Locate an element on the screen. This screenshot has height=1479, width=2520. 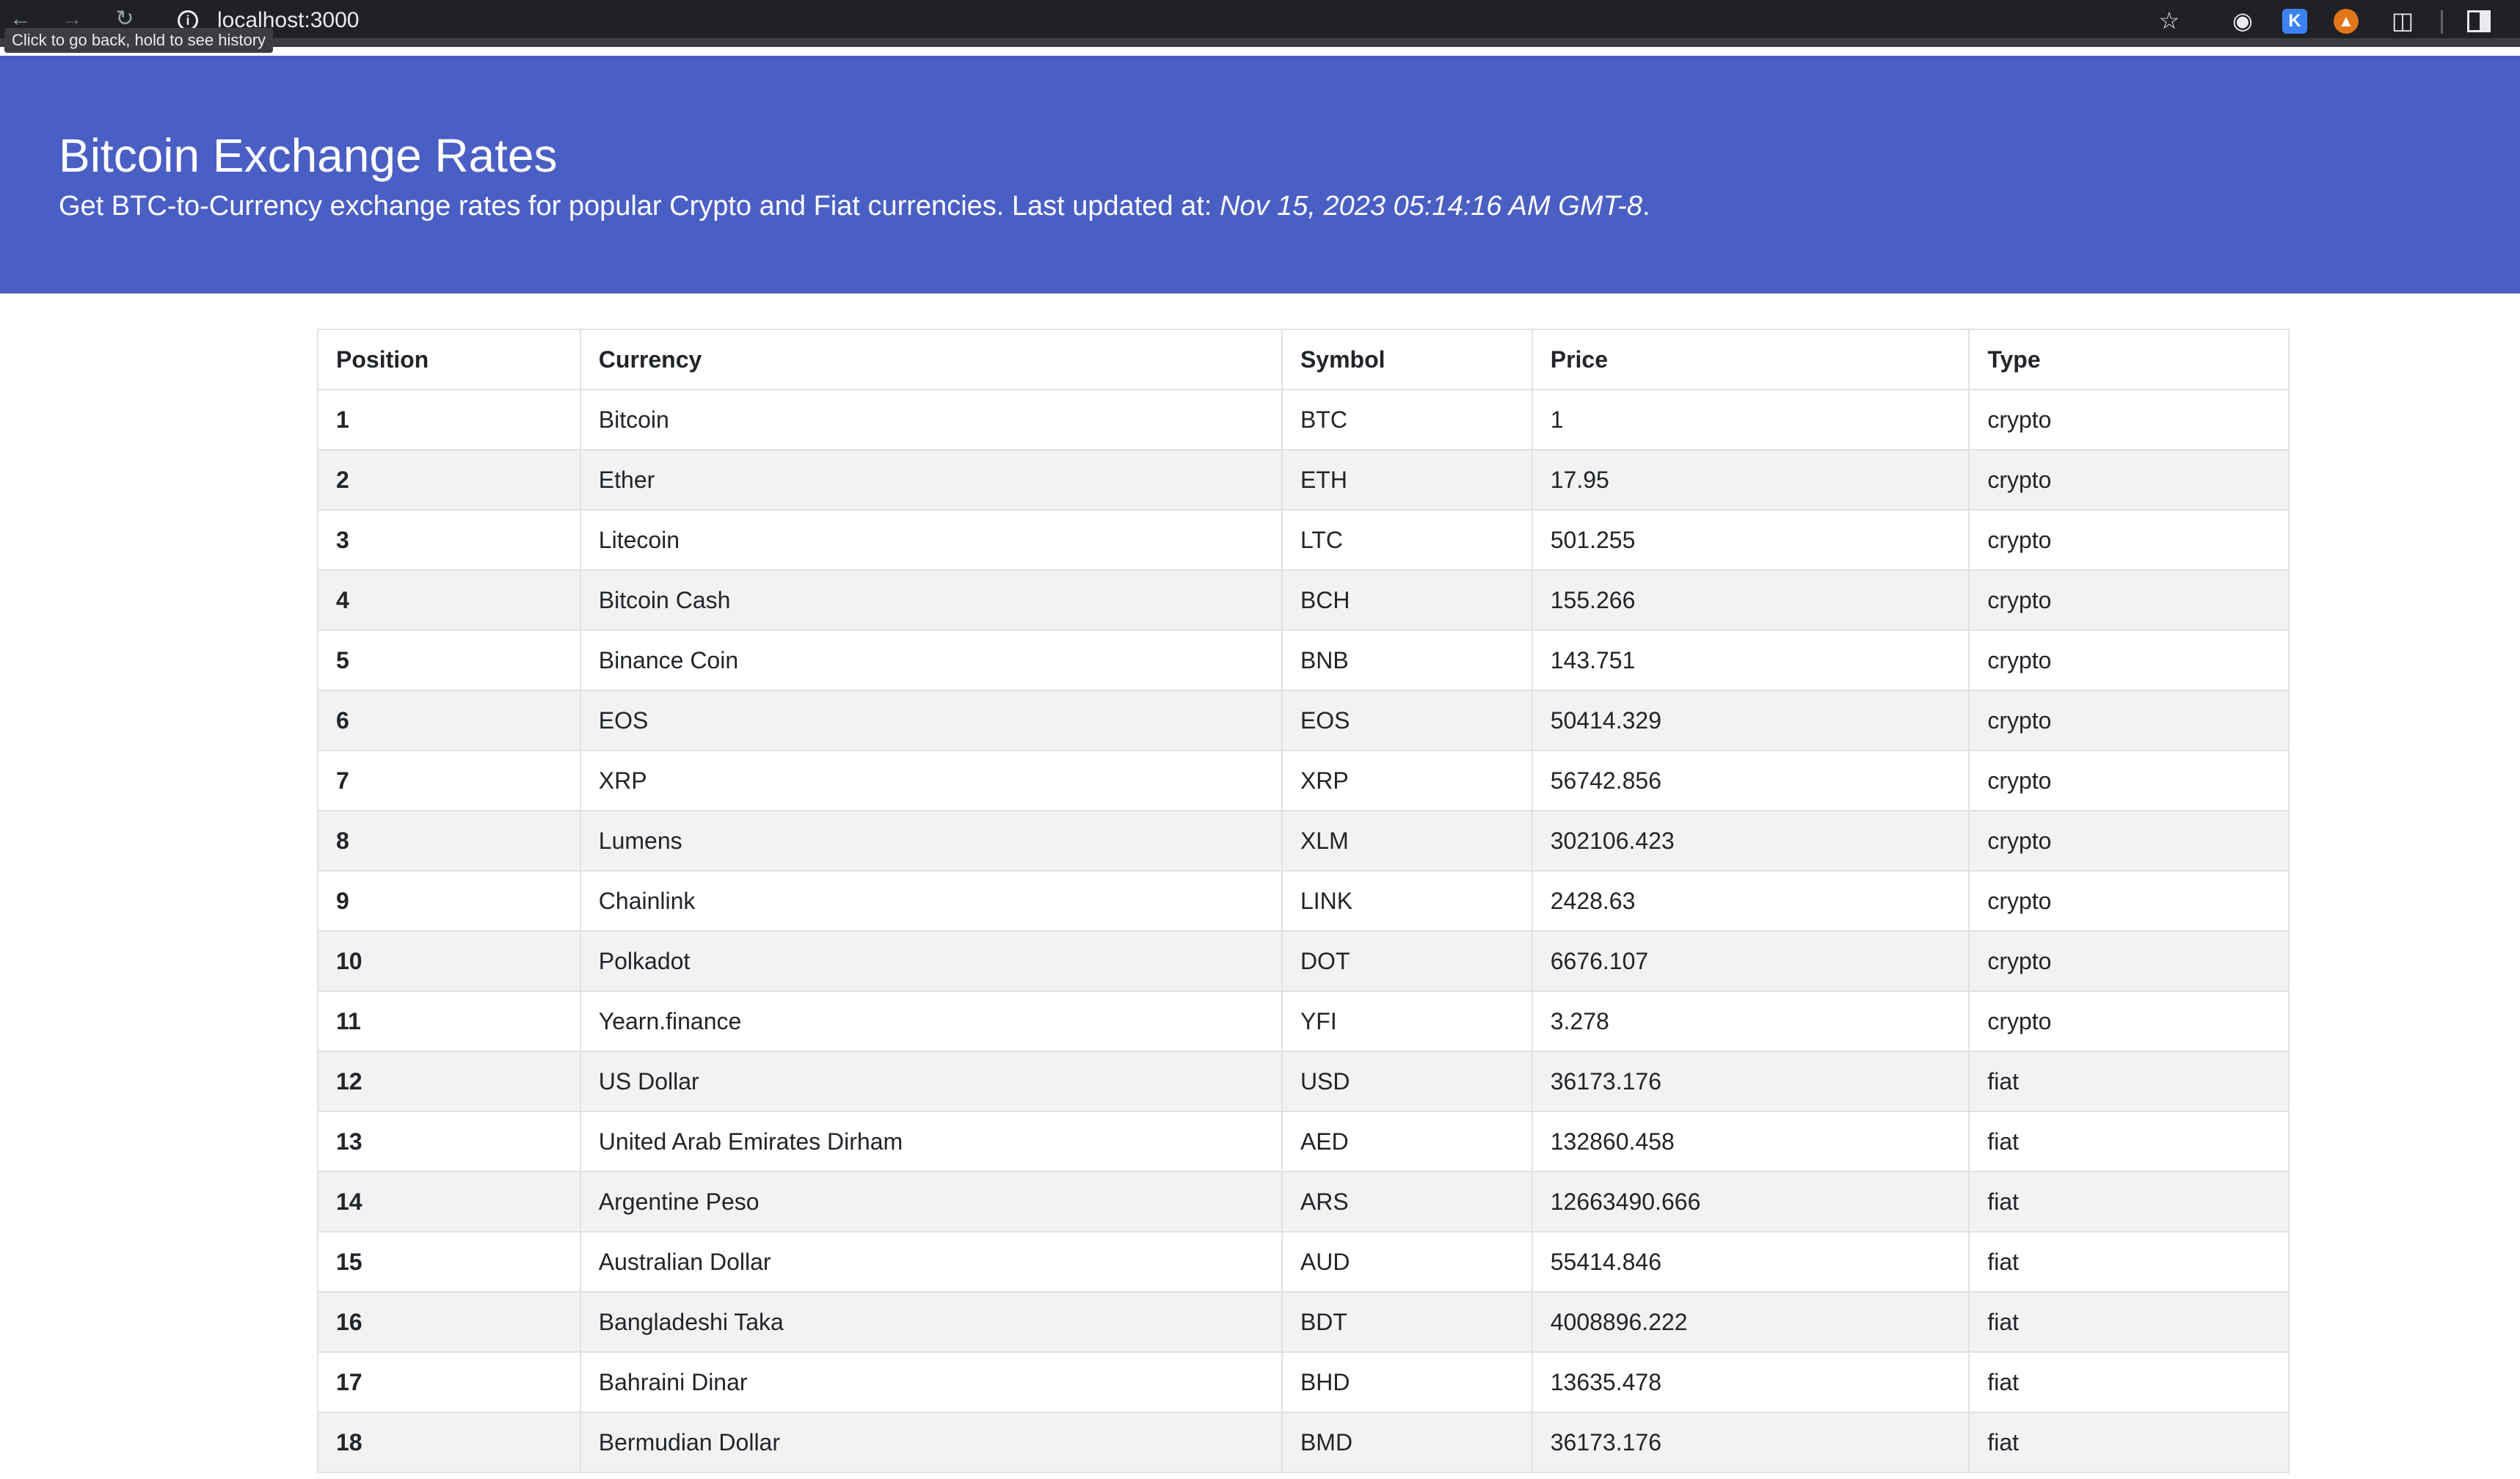
cell-symbol: ARS is located at coordinates (1407, 1201).